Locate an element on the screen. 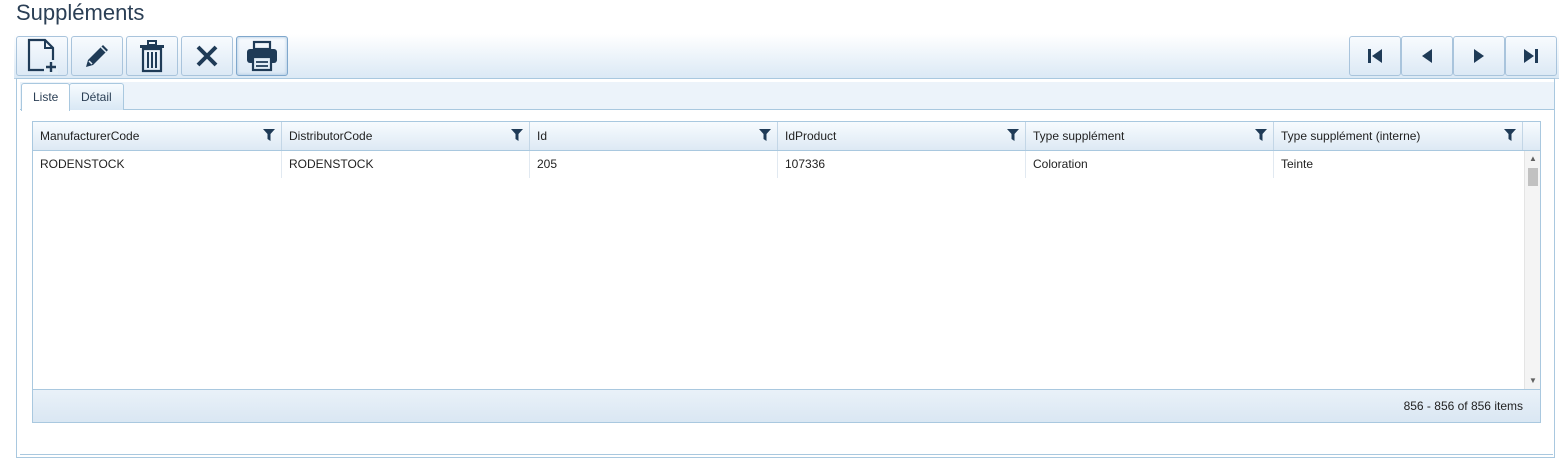  cell-manufacturercode: RODENSTOCK is located at coordinates (157, 164).